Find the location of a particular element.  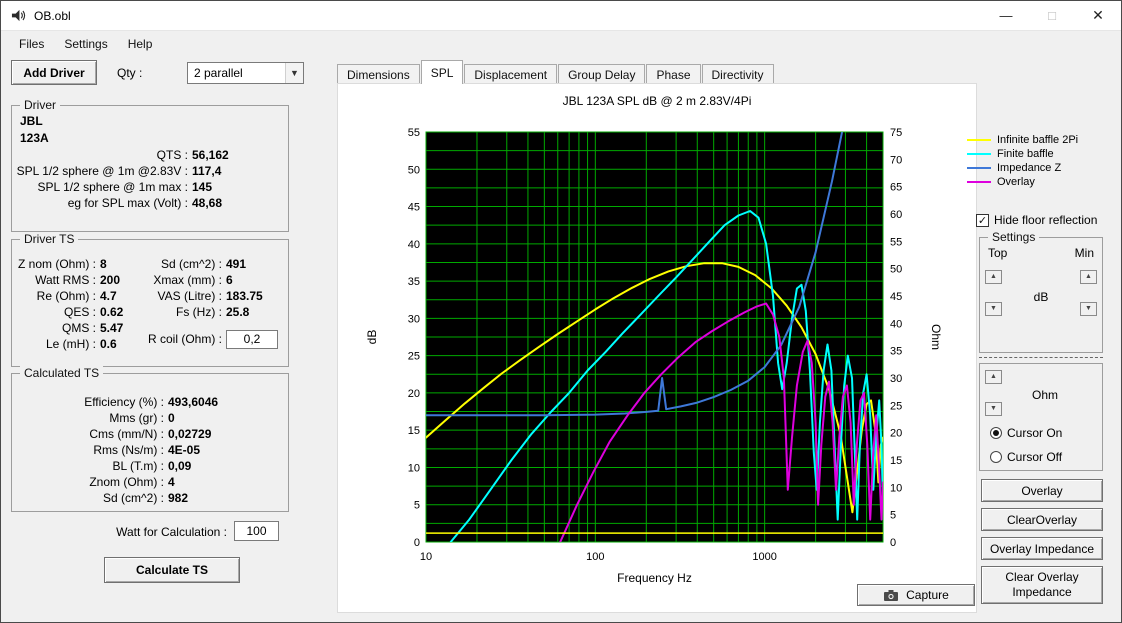

svg-text: 0 is located at coordinates (417, 543).